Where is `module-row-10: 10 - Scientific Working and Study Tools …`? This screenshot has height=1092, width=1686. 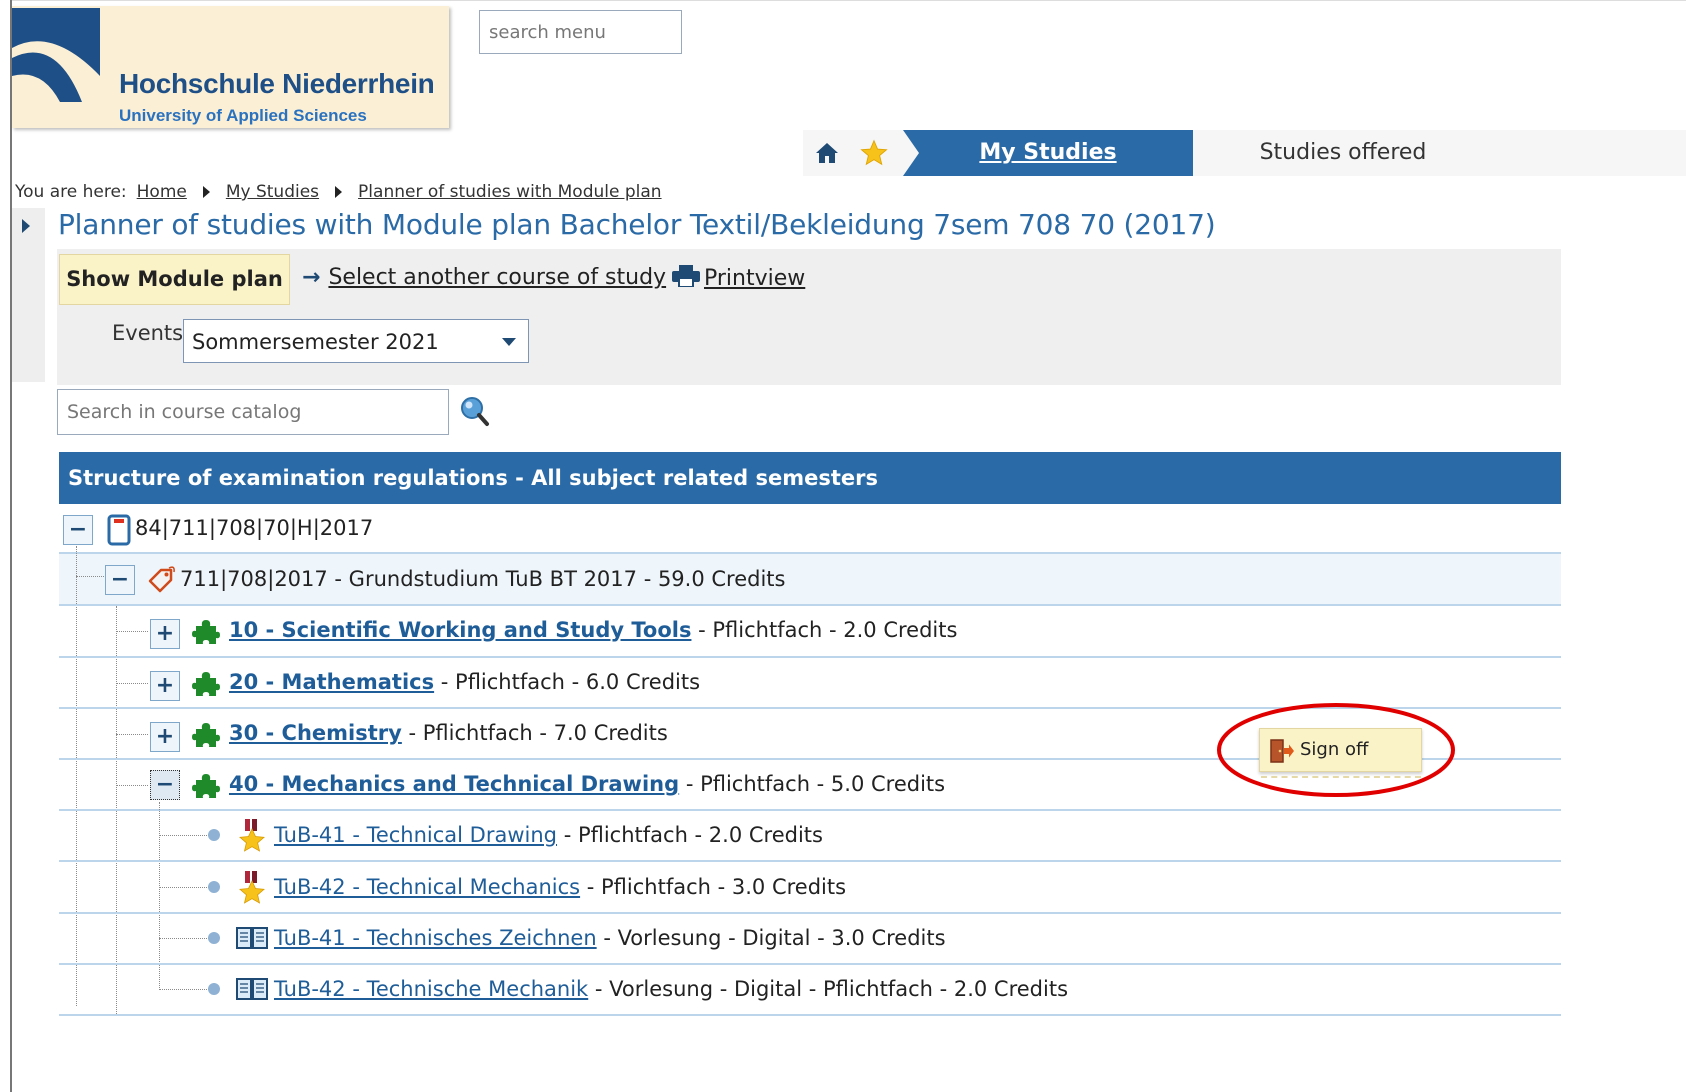
module-row-10: 10 - Scientific Working and Study Tools … is located at coordinates (593, 630).